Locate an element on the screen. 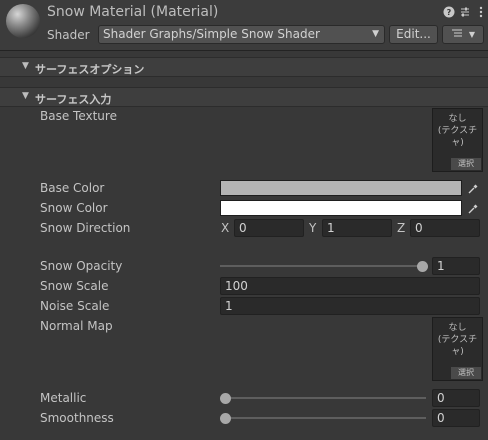  snow-scale-field: 100 is located at coordinates (350, 286).